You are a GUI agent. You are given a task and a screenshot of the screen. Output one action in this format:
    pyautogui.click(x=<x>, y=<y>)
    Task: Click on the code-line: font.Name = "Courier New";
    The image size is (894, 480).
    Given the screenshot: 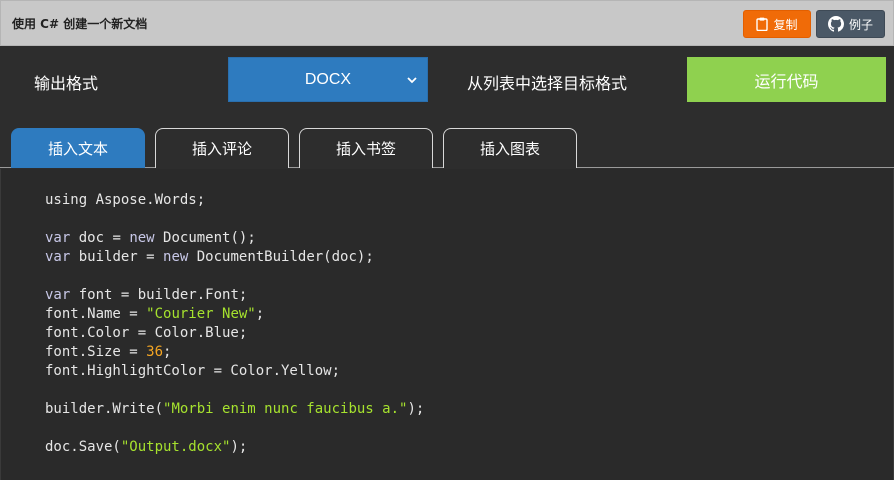 What is the action you would take?
    pyautogui.click(x=234, y=314)
    